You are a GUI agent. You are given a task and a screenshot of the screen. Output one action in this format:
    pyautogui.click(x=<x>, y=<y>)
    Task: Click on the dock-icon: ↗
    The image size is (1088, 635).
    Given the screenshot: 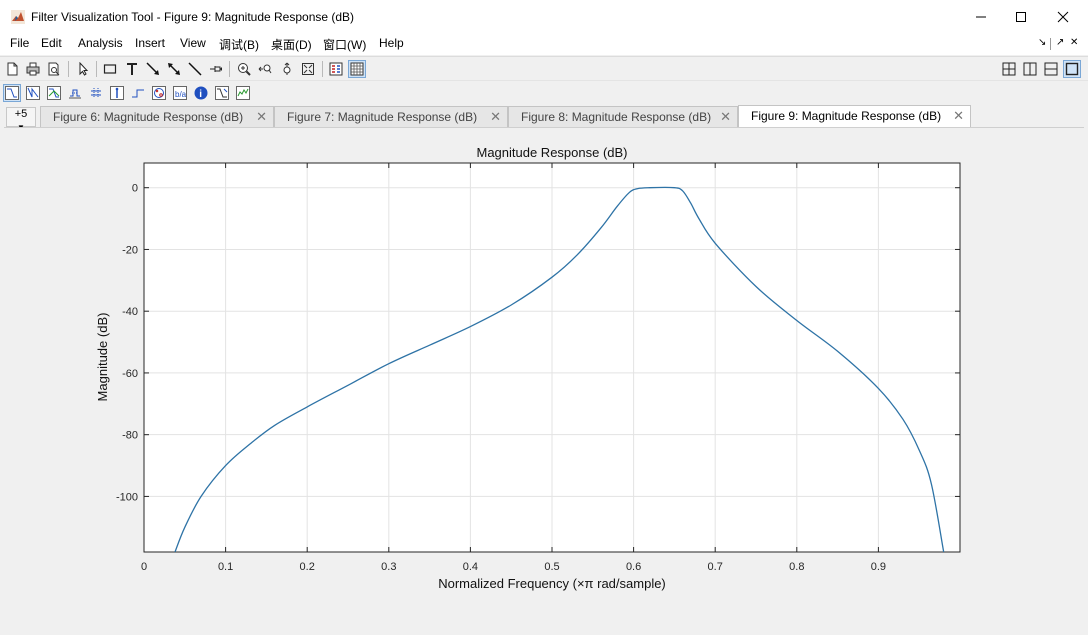 What is the action you would take?
    pyautogui.click(x=1060, y=42)
    